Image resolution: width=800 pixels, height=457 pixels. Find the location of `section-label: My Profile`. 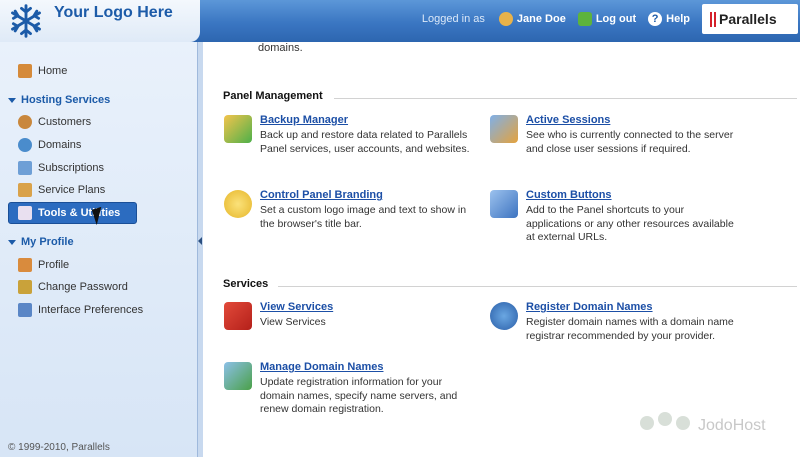

section-label: My Profile is located at coordinates (47, 242).